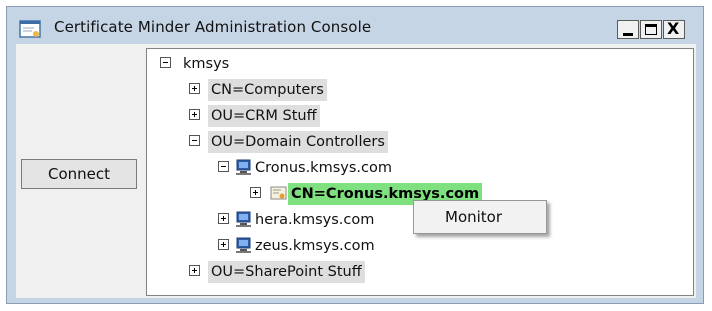  I want to click on minimize-icon, so click(628, 34).